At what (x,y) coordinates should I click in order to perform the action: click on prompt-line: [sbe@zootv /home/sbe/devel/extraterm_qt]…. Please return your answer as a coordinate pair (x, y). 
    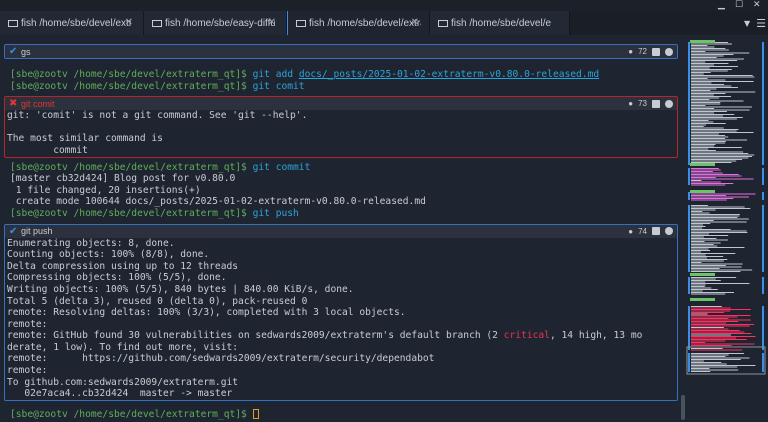
    Looking at the image, I should click on (305, 74).